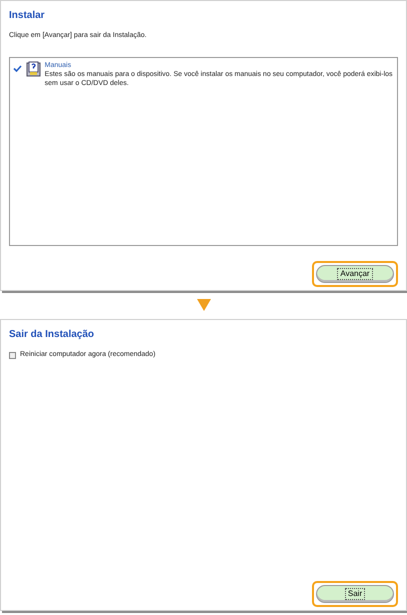 Image resolution: width=407 pixels, height=615 pixels. Describe the element at coordinates (17, 68) in the screenshot. I see `check-icon` at that location.